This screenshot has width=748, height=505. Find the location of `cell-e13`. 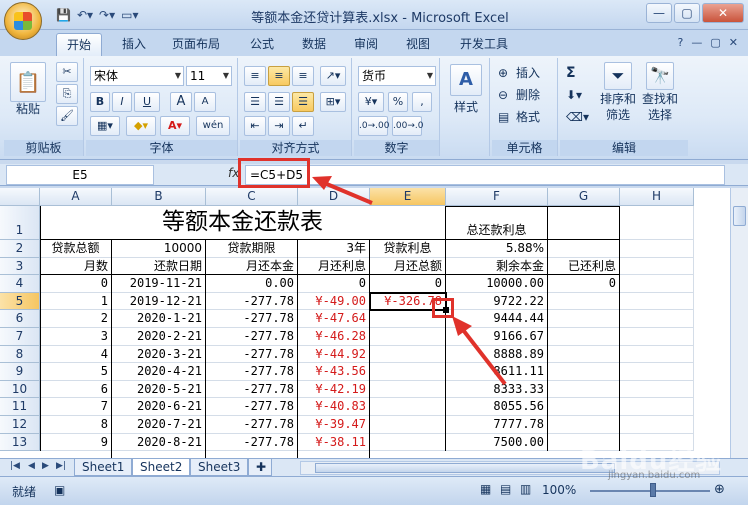

cell-e13 is located at coordinates (408, 442).